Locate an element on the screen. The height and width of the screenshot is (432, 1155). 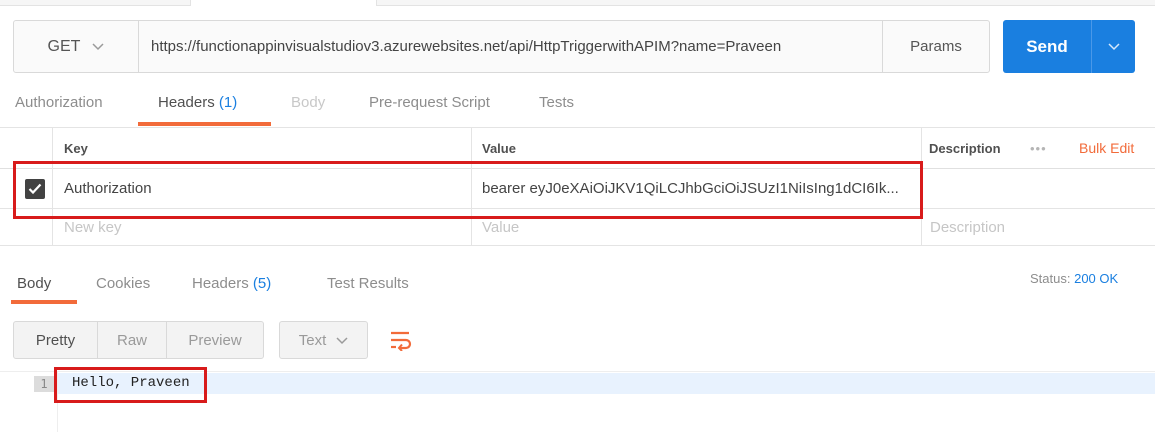
preview-button: Preview is located at coordinates (215, 340).